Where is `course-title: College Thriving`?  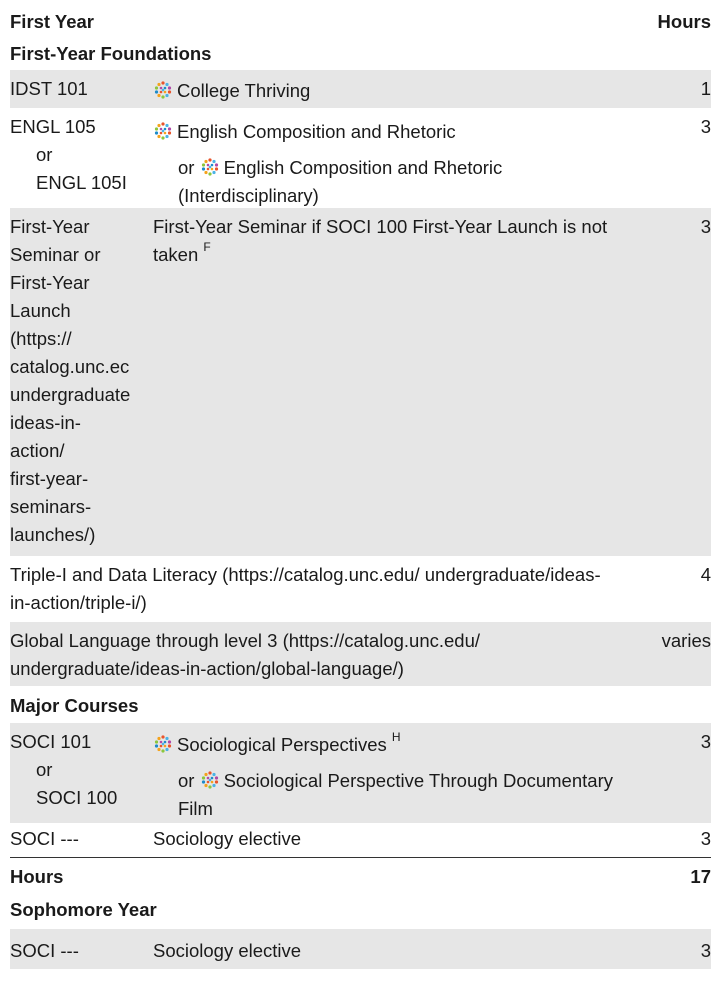 course-title: College Thriving is located at coordinates (388, 91).